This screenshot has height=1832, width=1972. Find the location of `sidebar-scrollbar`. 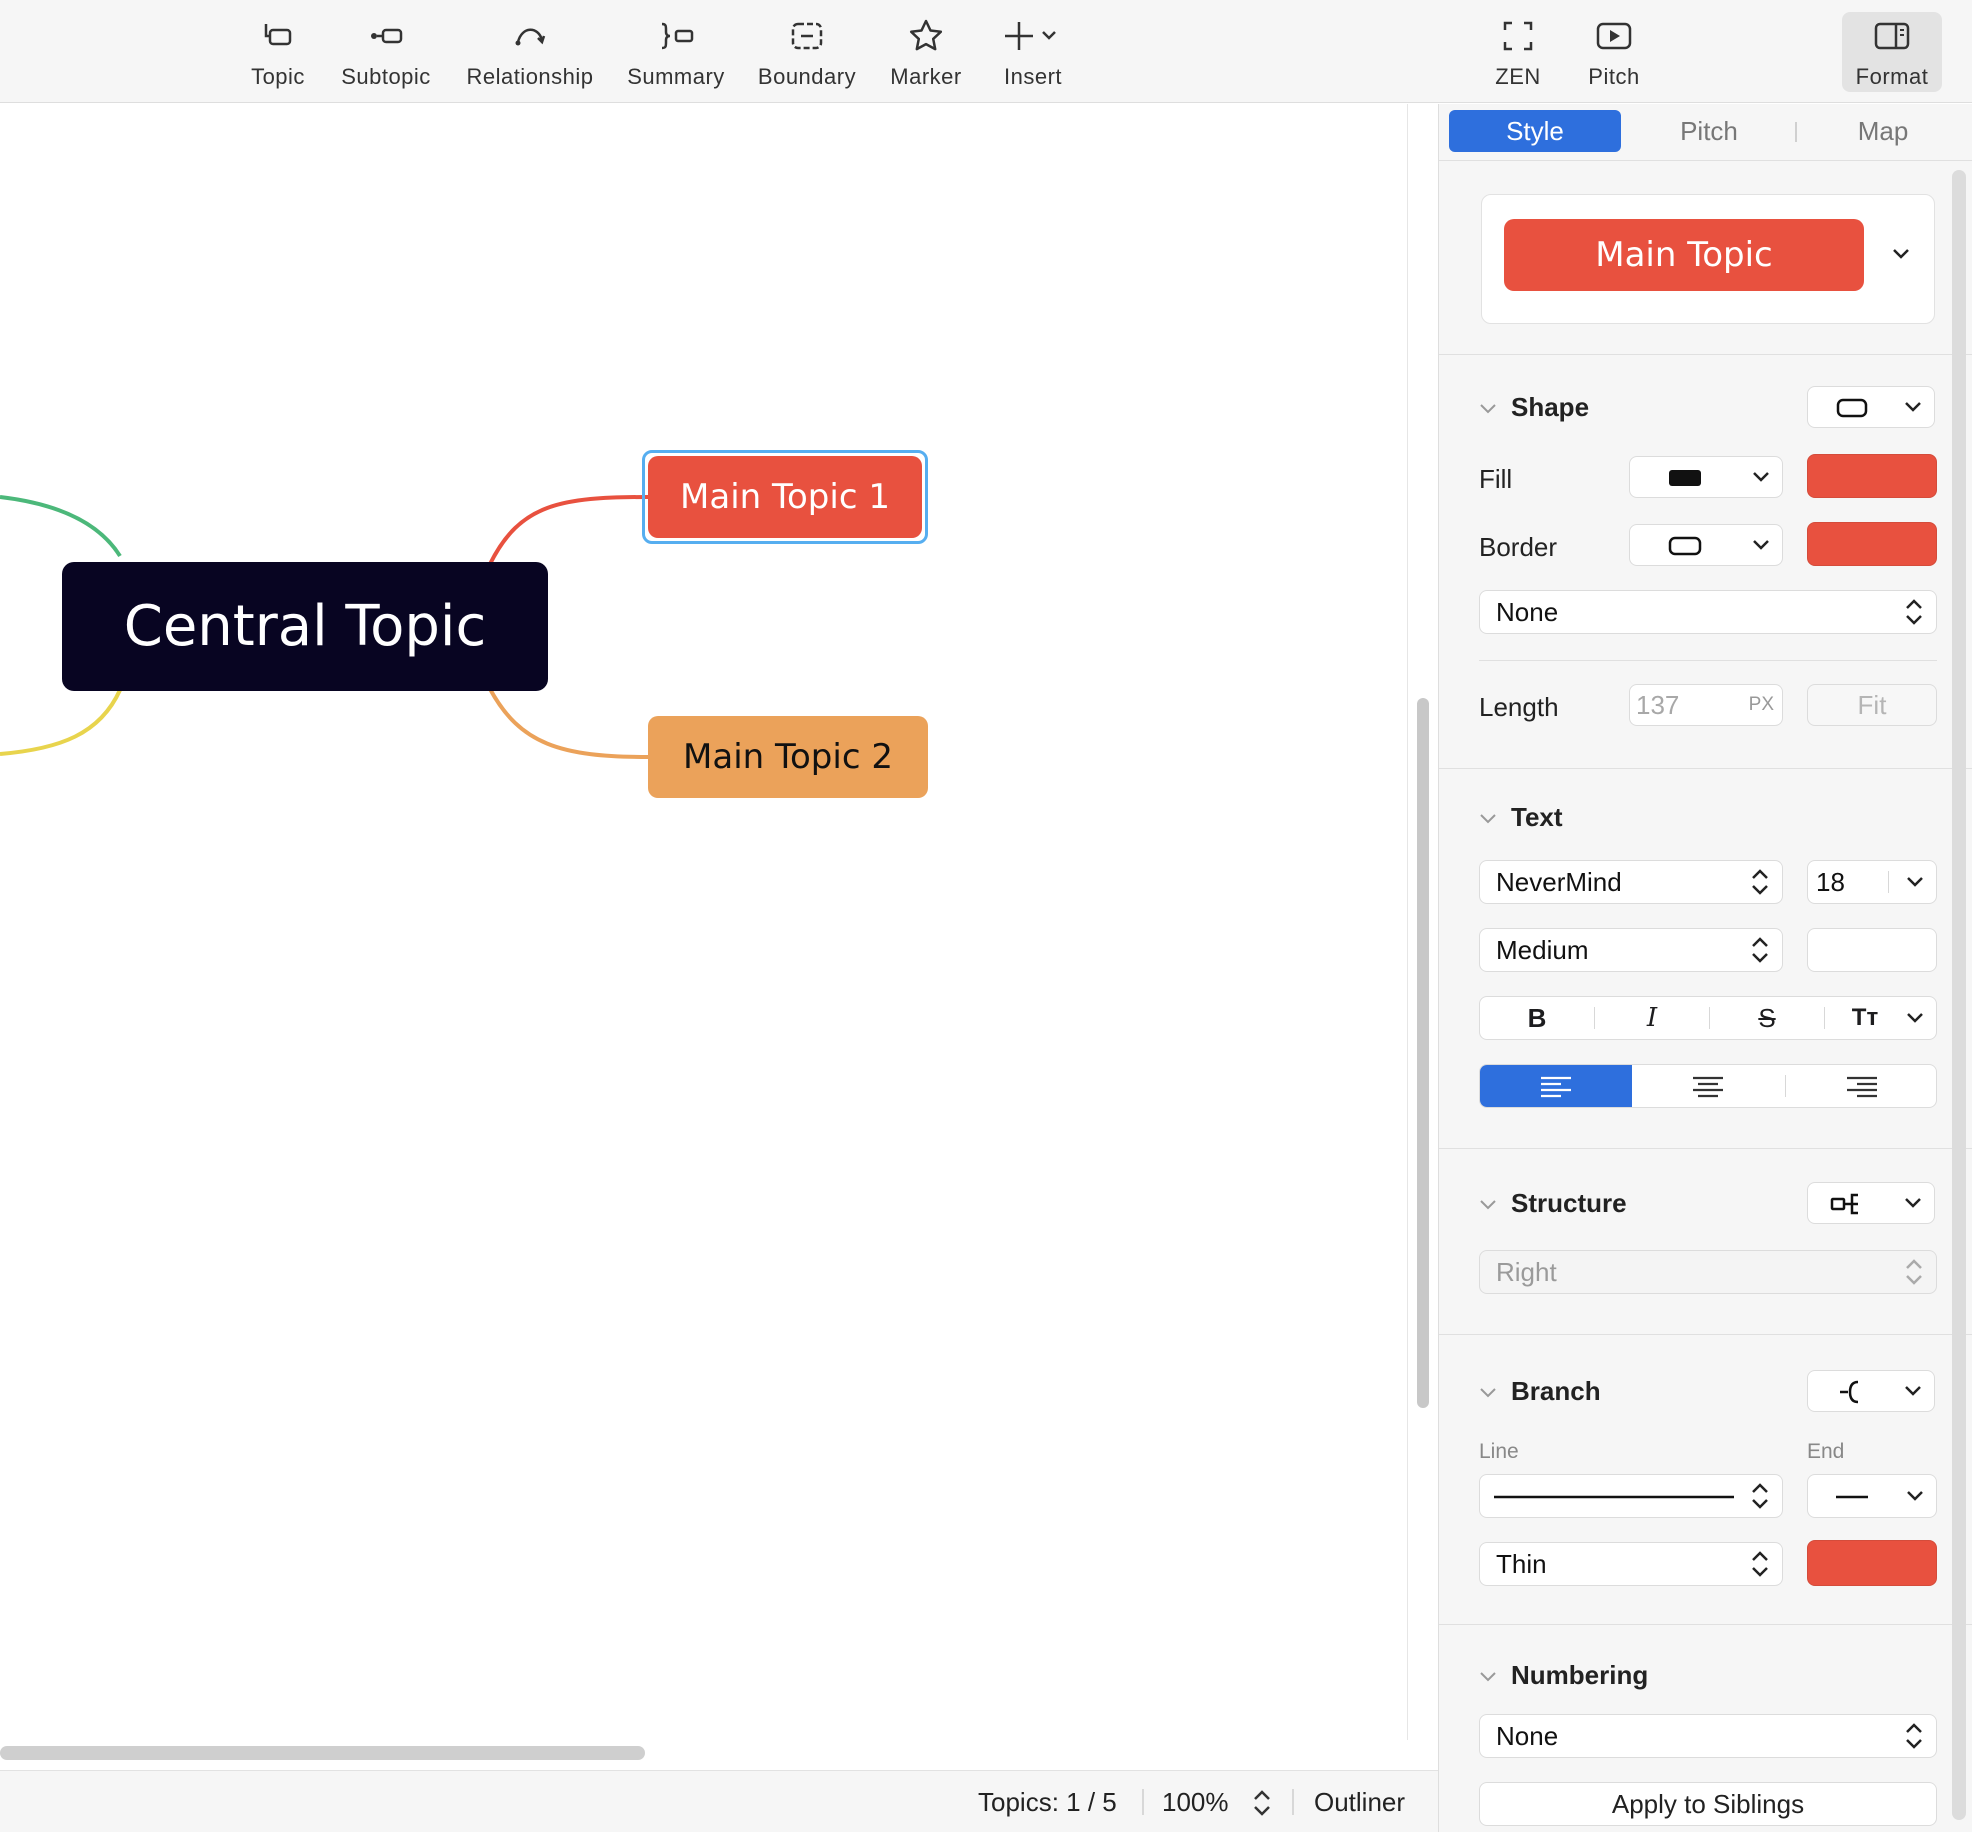

sidebar-scrollbar is located at coordinates (1959, 995).